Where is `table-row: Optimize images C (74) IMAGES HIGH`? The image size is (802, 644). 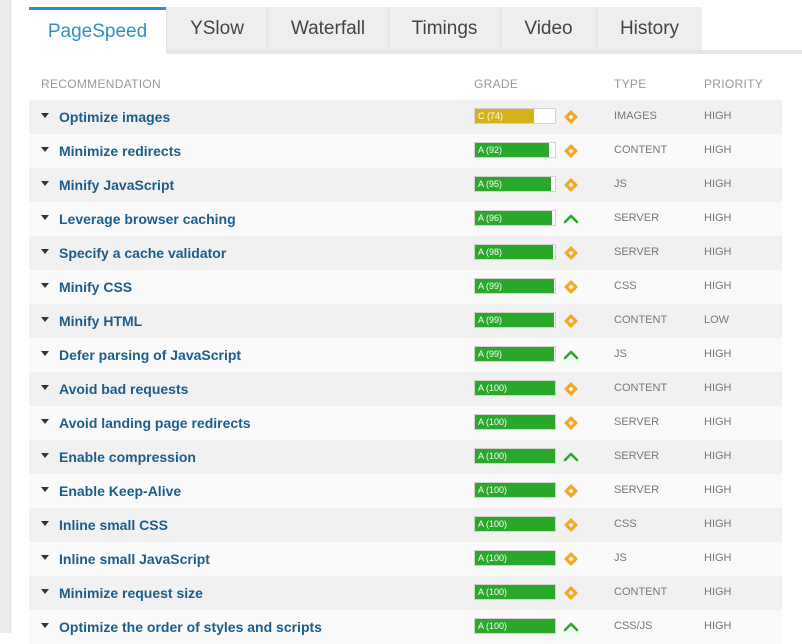
table-row: Optimize images C (74) IMAGES HIGH is located at coordinates (405, 117).